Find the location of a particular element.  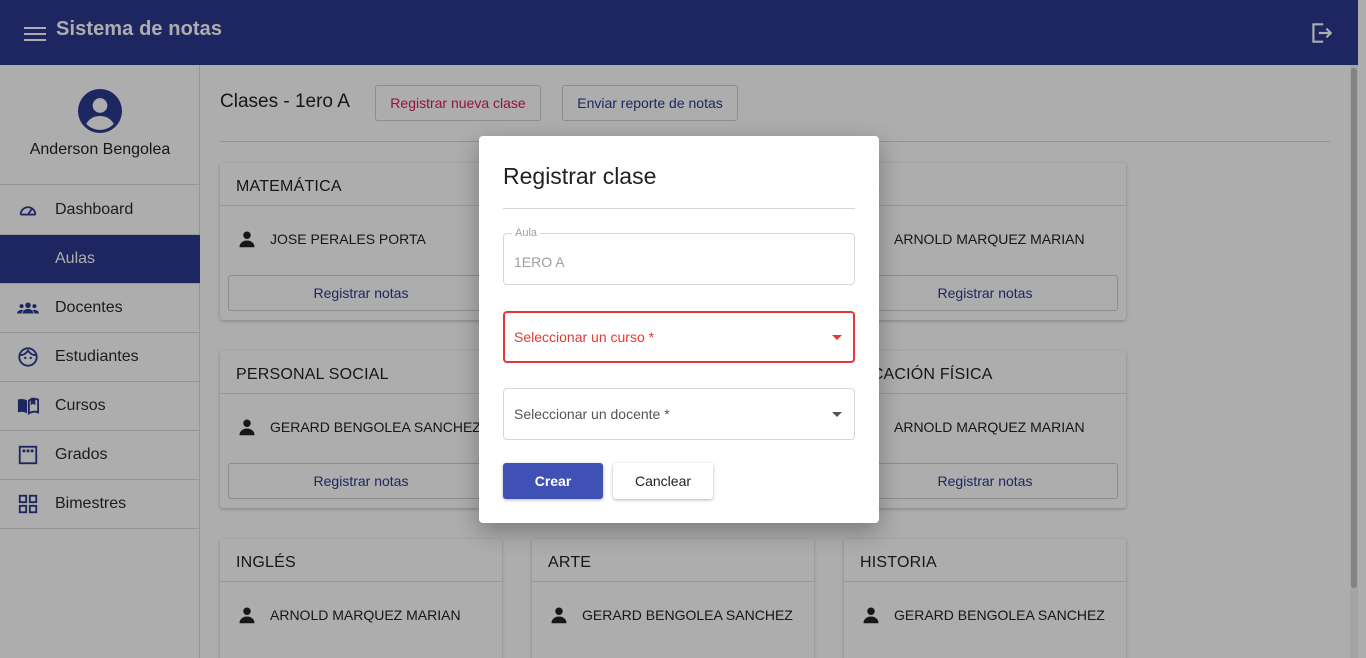

create-button: Crear is located at coordinates (553, 481).